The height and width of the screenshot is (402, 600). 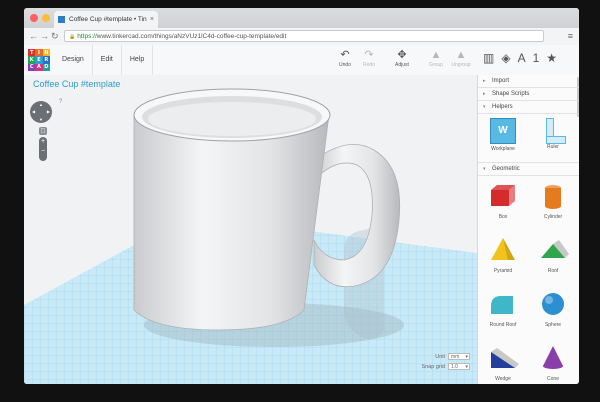 I want to click on logo-letter: K, so click(x=32, y=60).